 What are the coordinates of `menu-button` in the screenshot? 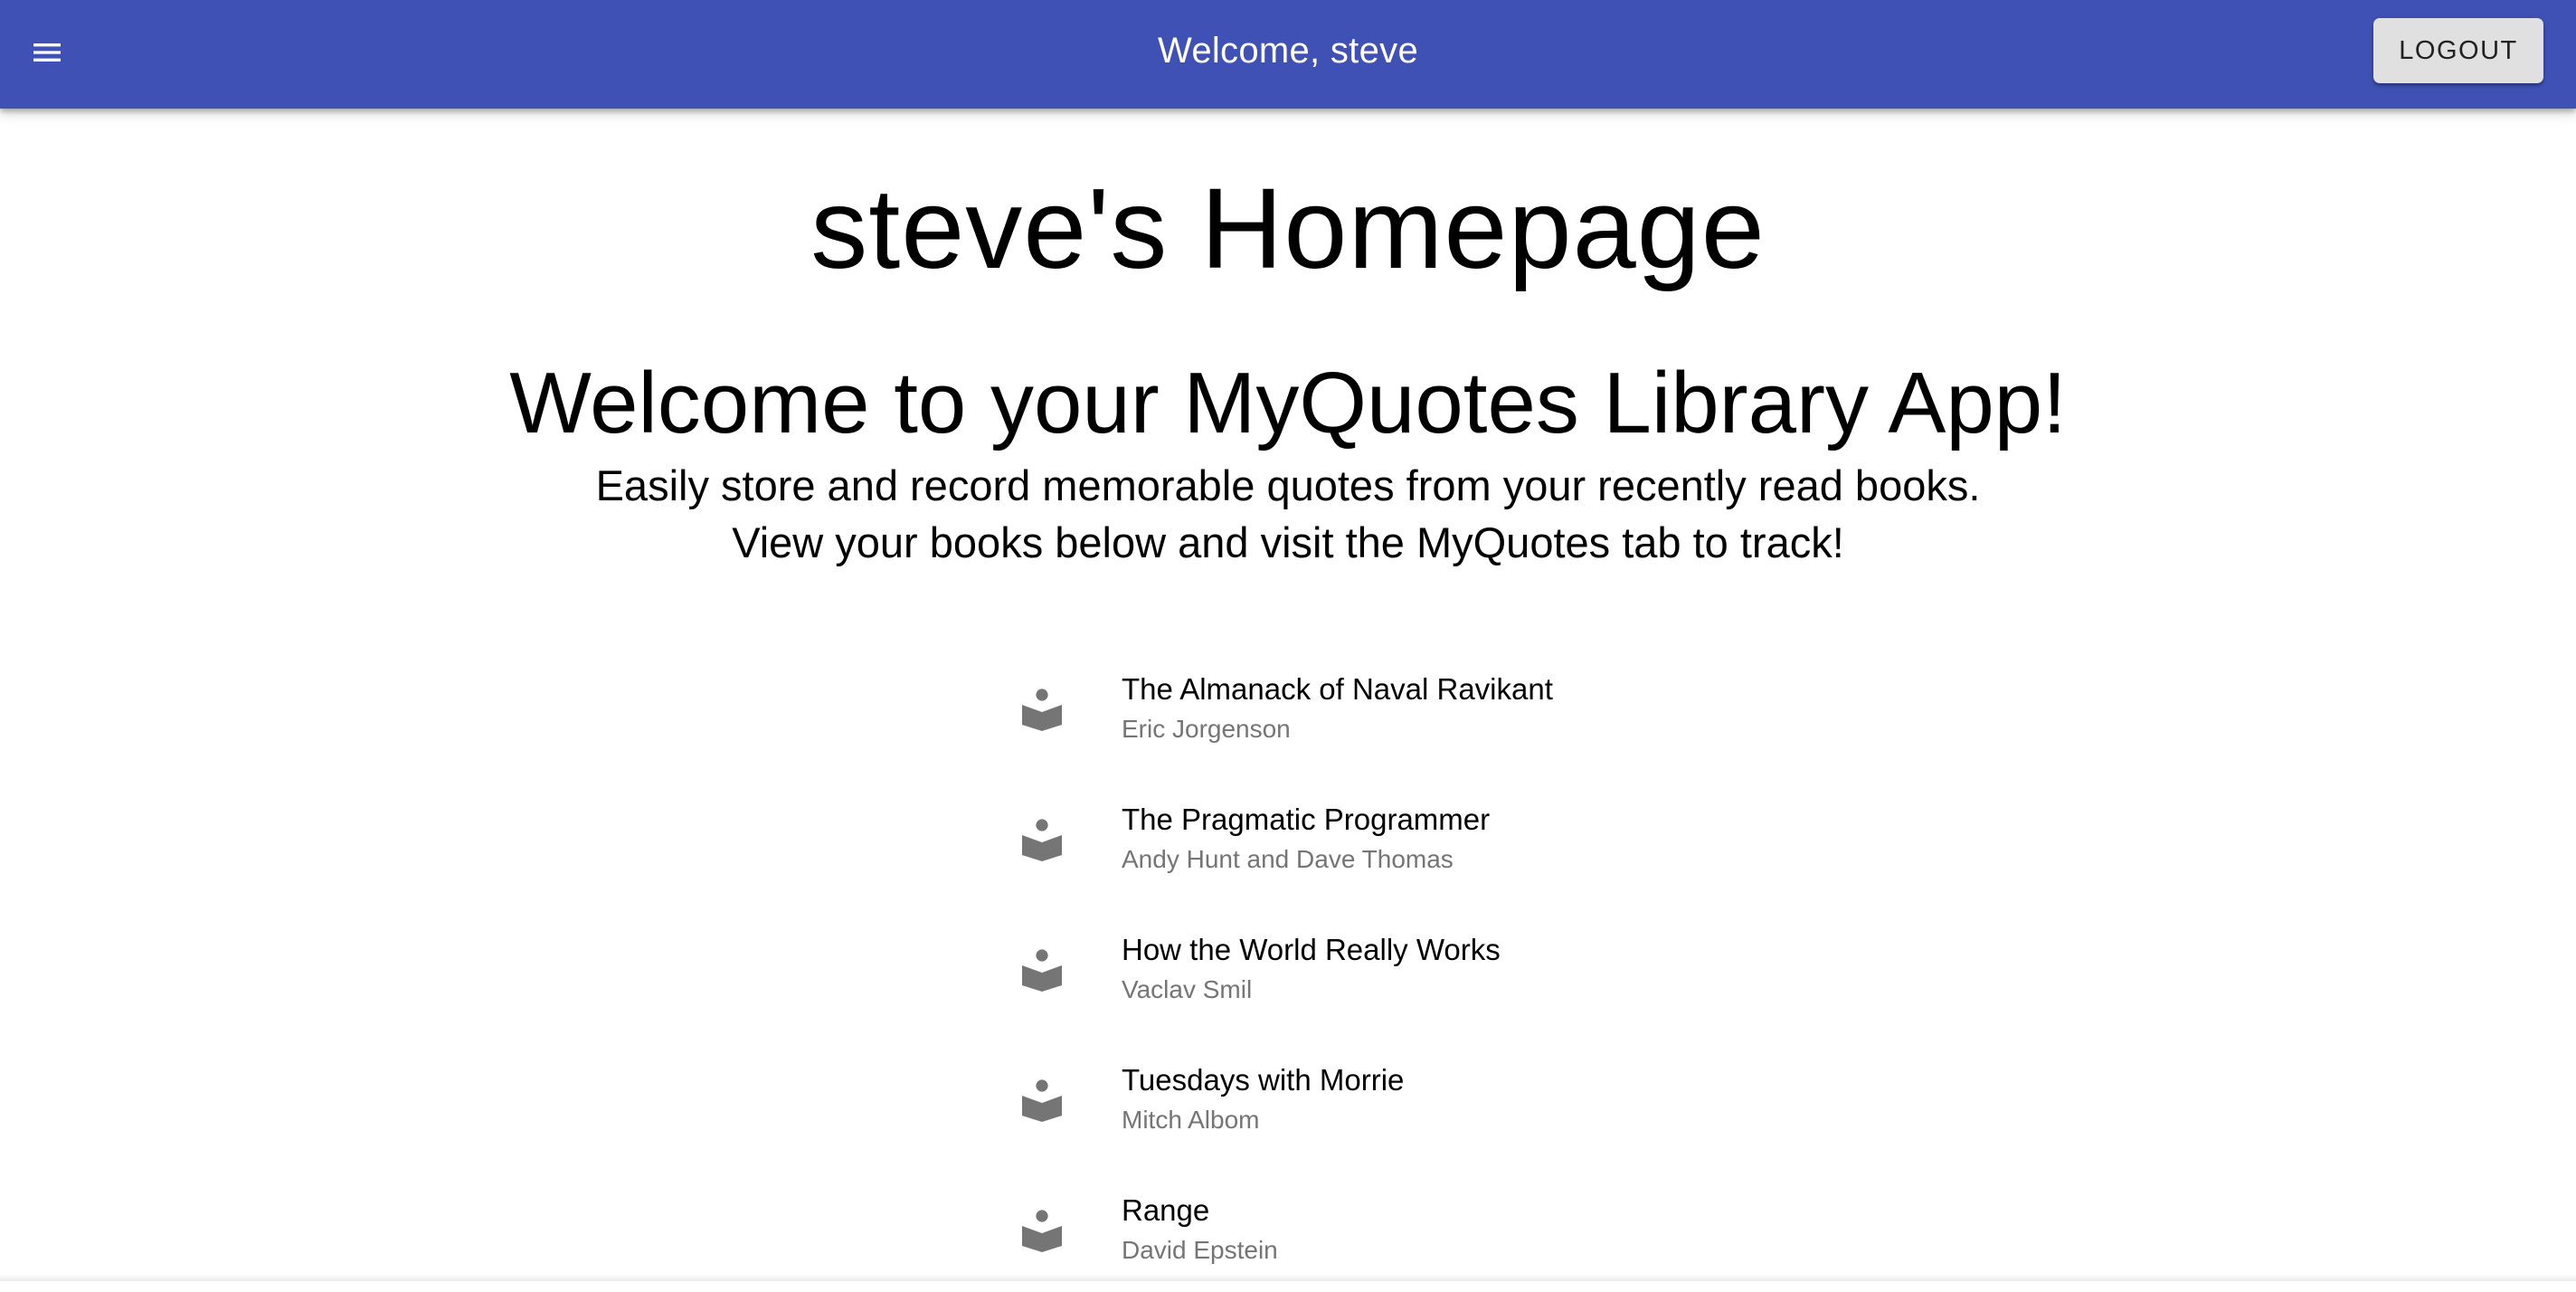 It's located at (47, 54).